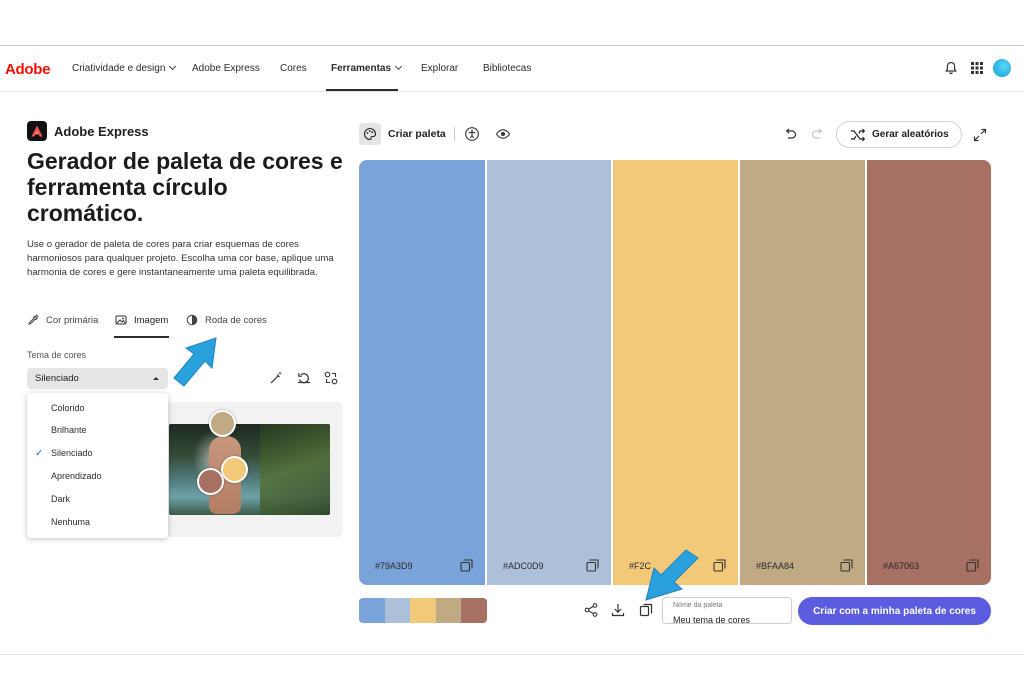 The height and width of the screenshot is (683, 1024). What do you see at coordinates (417, 134) in the screenshot?
I see `create-palette-label: Criar paleta` at bounding box center [417, 134].